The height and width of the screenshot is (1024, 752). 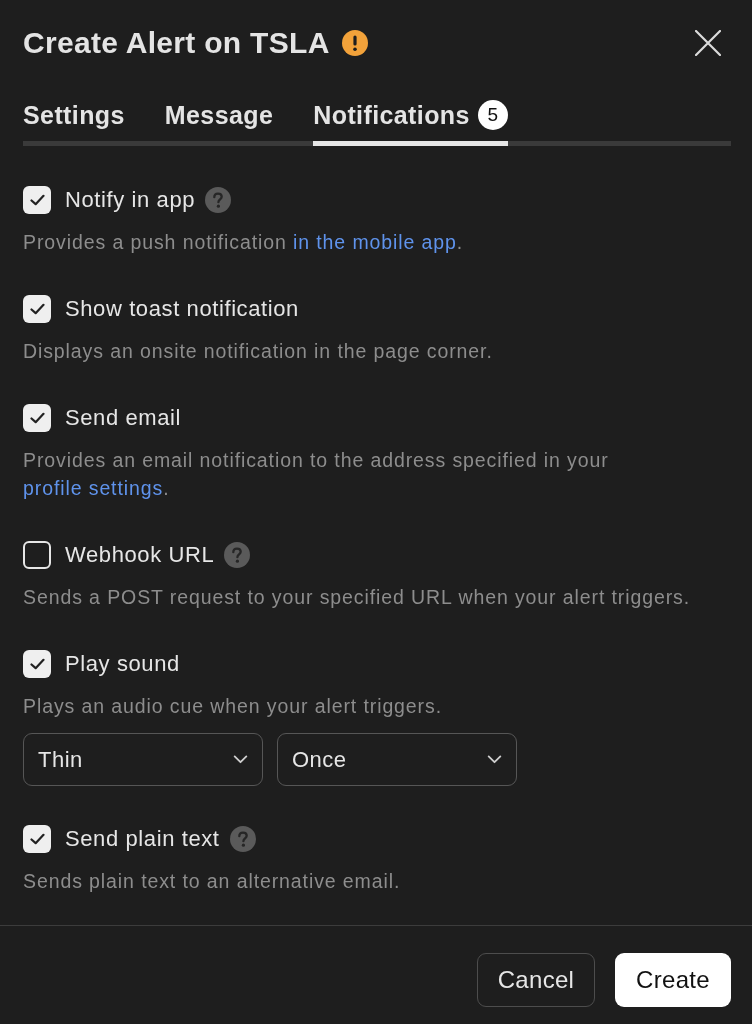 What do you see at coordinates (397, 759) in the screenshot?
I see `dropdown: Once` at bounding box center [397, 759].